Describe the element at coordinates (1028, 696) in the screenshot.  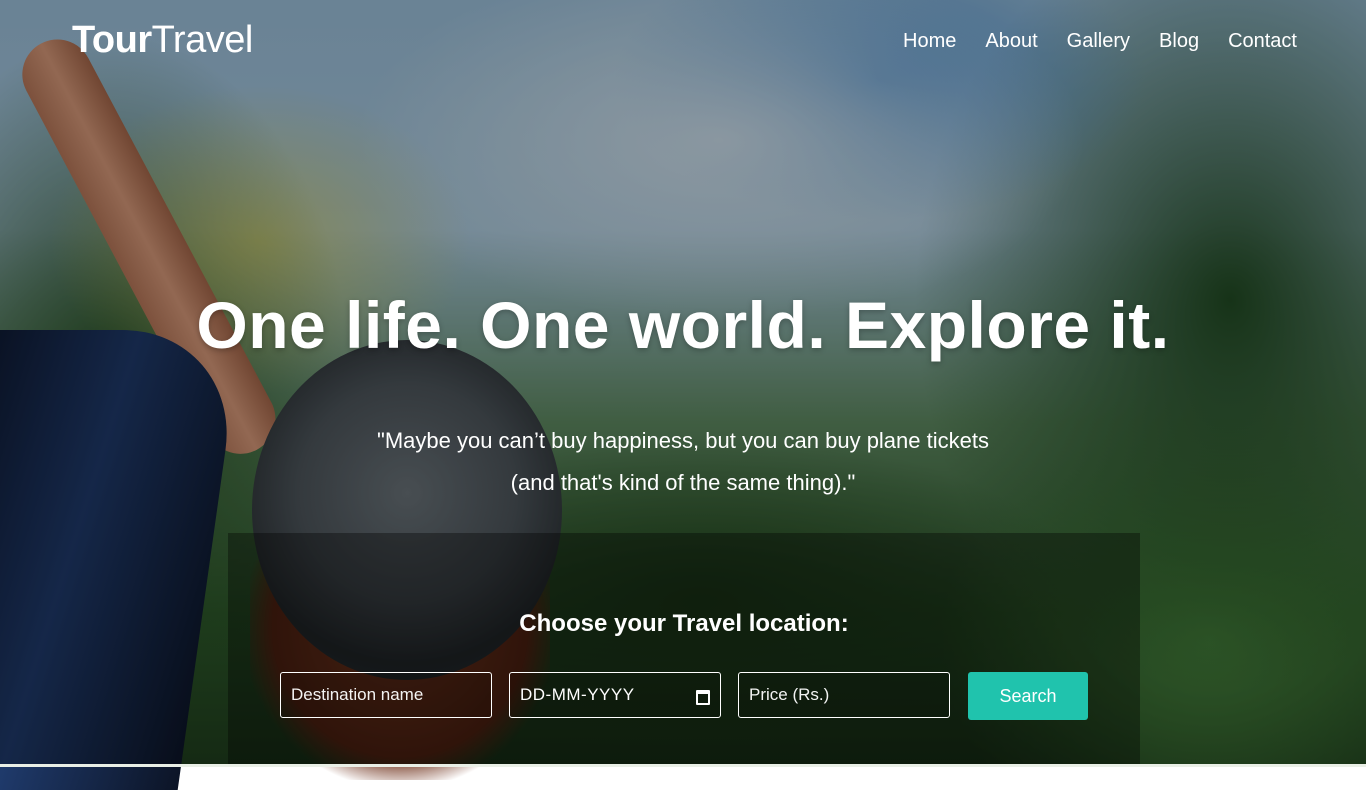
I see `search-button: Search` at that location.